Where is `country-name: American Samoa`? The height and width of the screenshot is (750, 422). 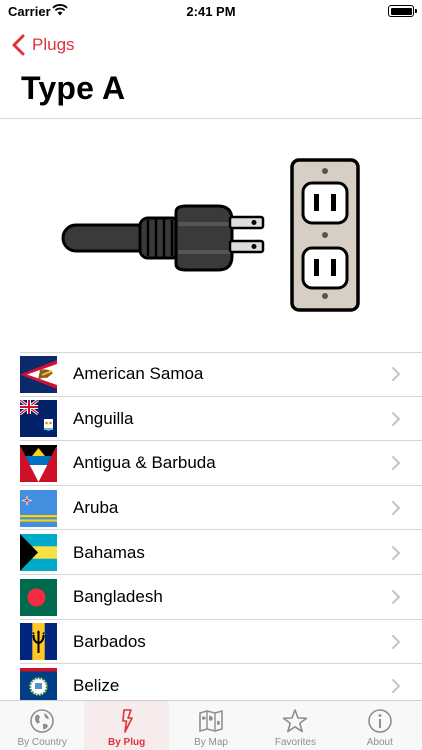 country-name: American Samoa is located at coordinates (138, 374).